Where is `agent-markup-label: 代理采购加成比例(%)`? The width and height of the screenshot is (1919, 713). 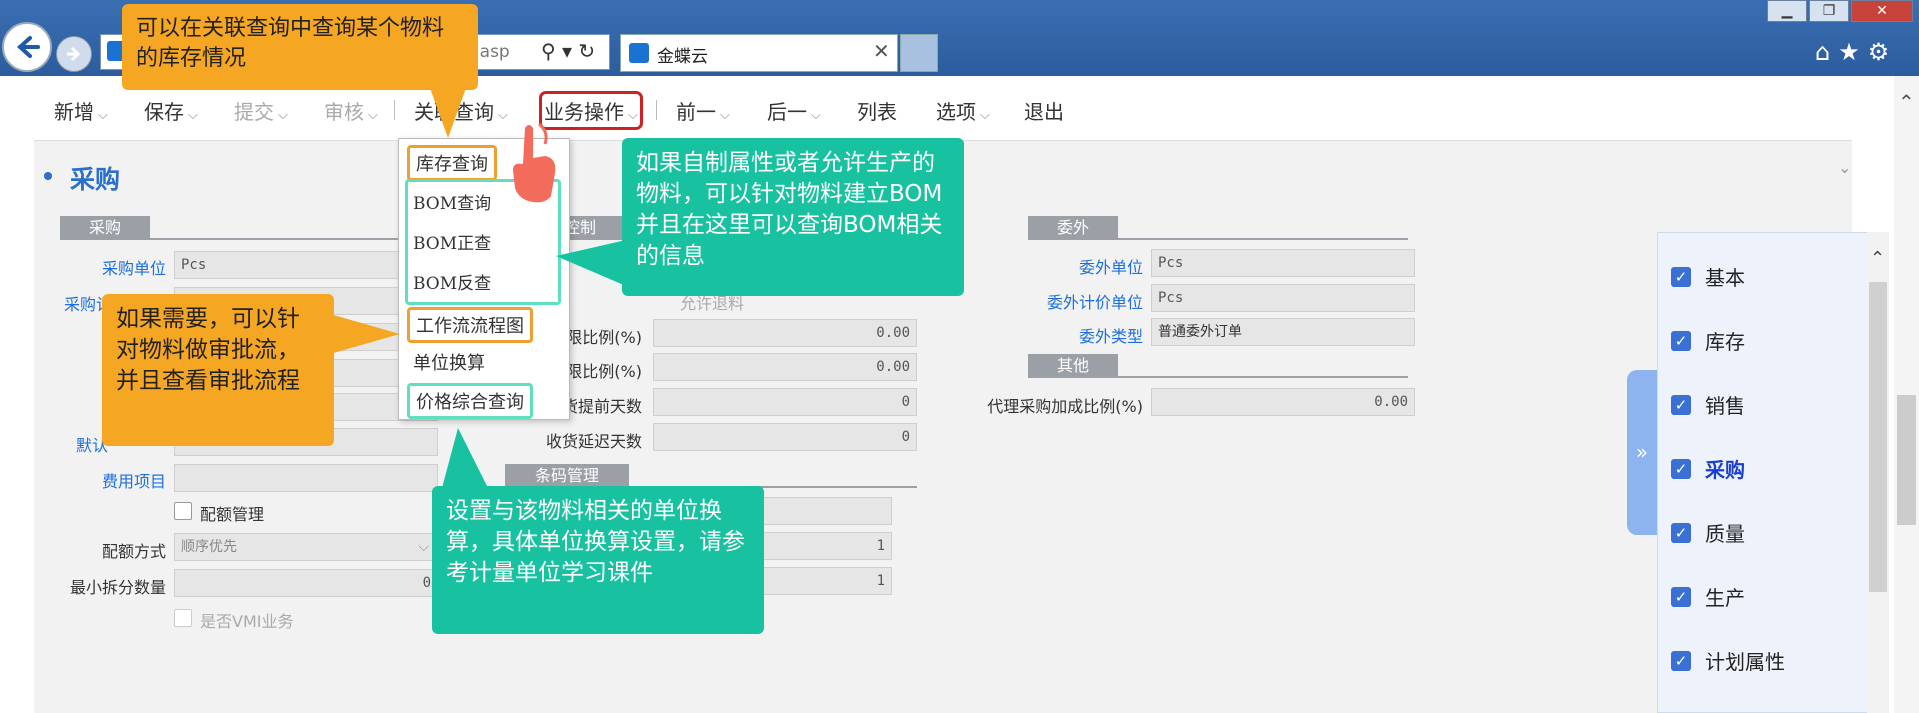
agent-markup-label: 代理采购加成比例(%) is located at coordinates (1065, 406).